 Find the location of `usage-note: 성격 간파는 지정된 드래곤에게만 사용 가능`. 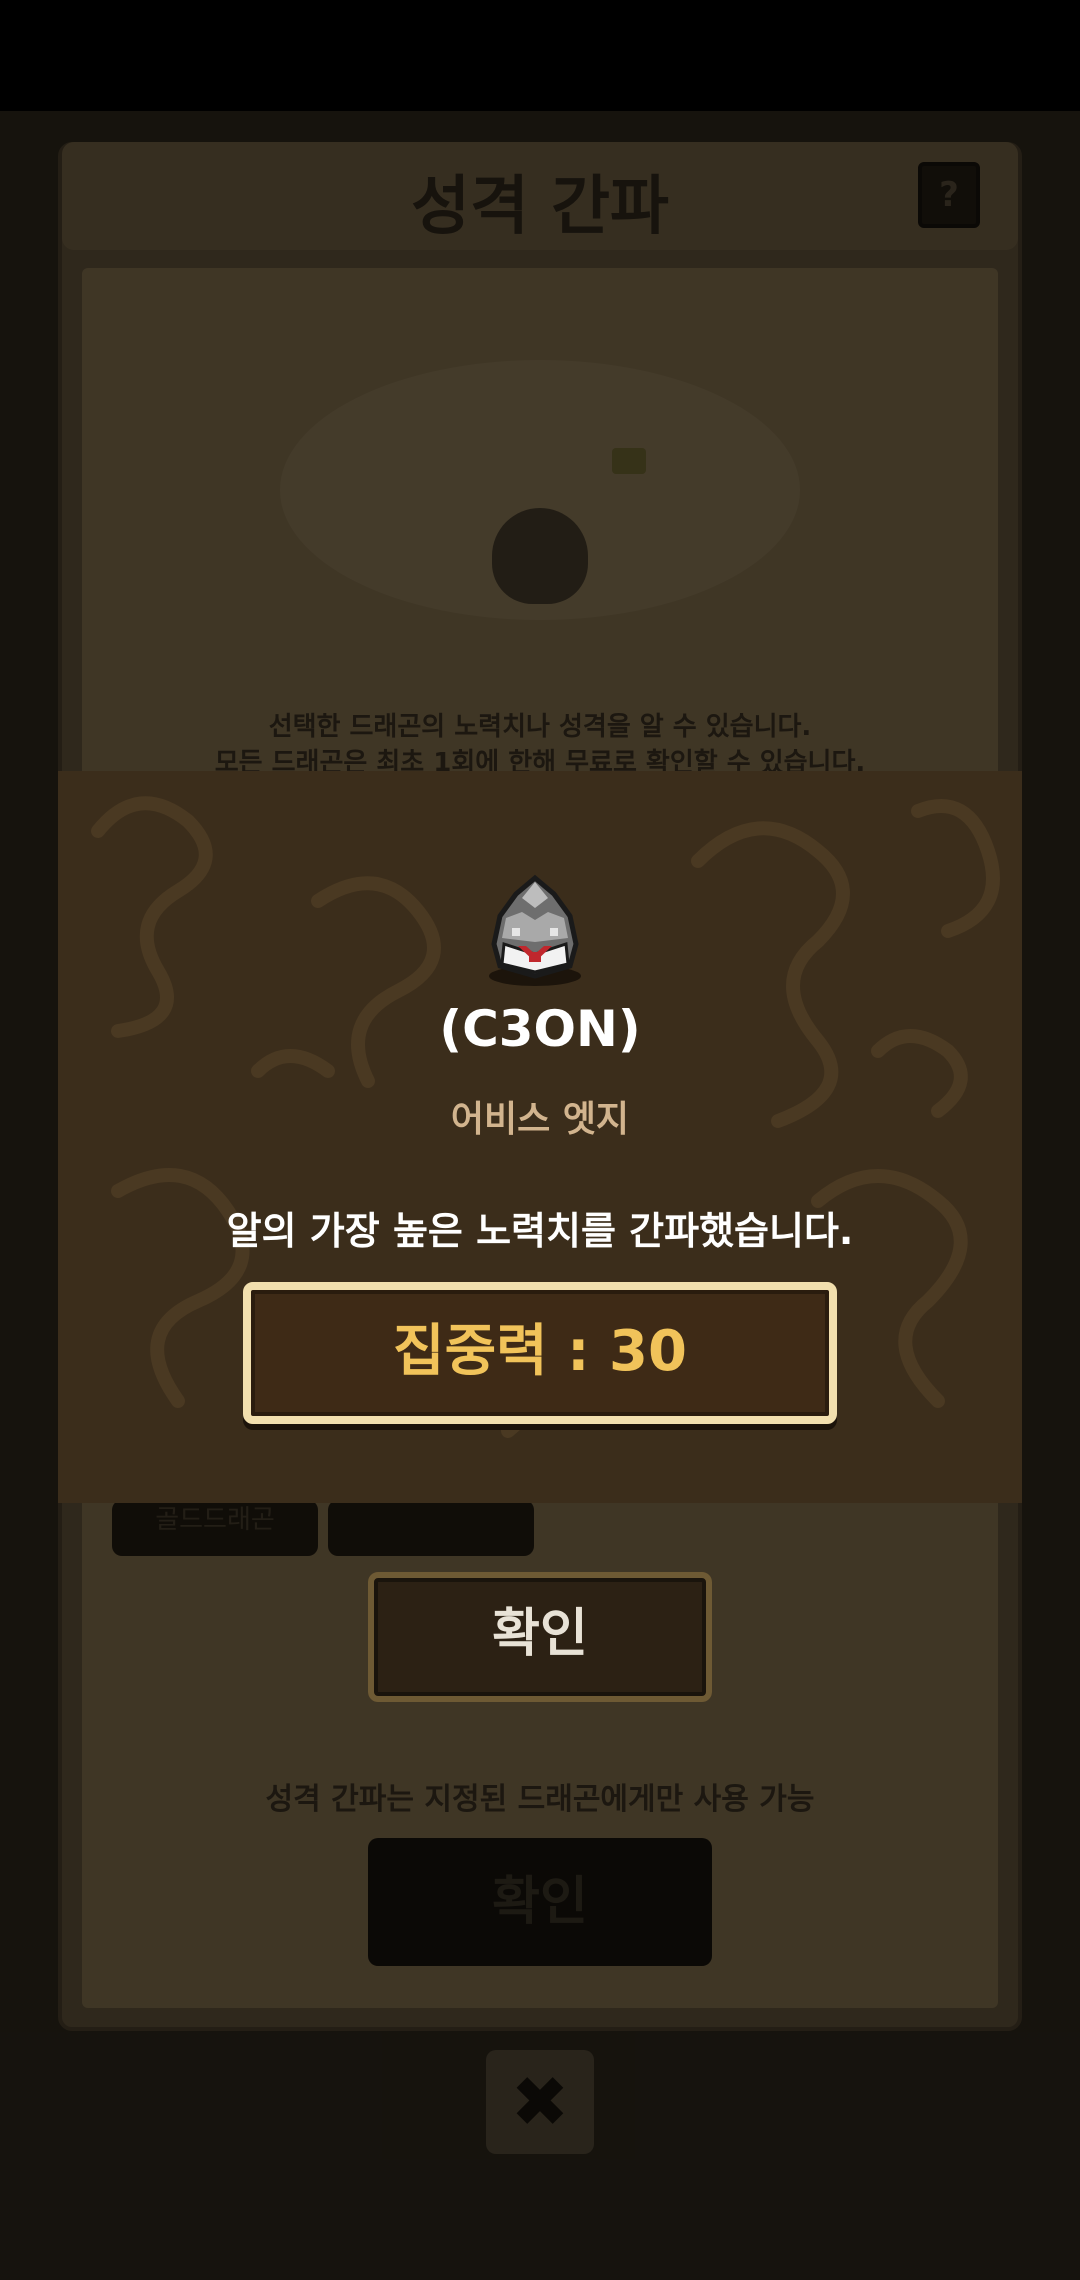

usage-note: 성격 간파는 지정된 드래곤에게만 사용 가능 is located at coordinates (540, 1799).